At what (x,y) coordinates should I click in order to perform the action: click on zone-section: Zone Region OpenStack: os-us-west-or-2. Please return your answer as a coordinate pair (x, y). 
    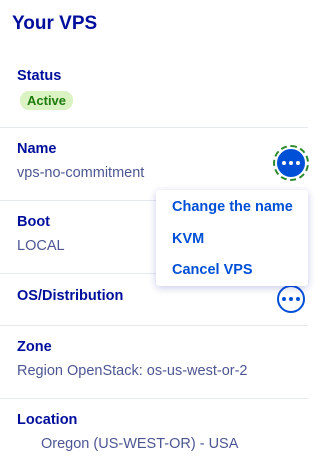
    Looking at the image, I should click on (154, 362).